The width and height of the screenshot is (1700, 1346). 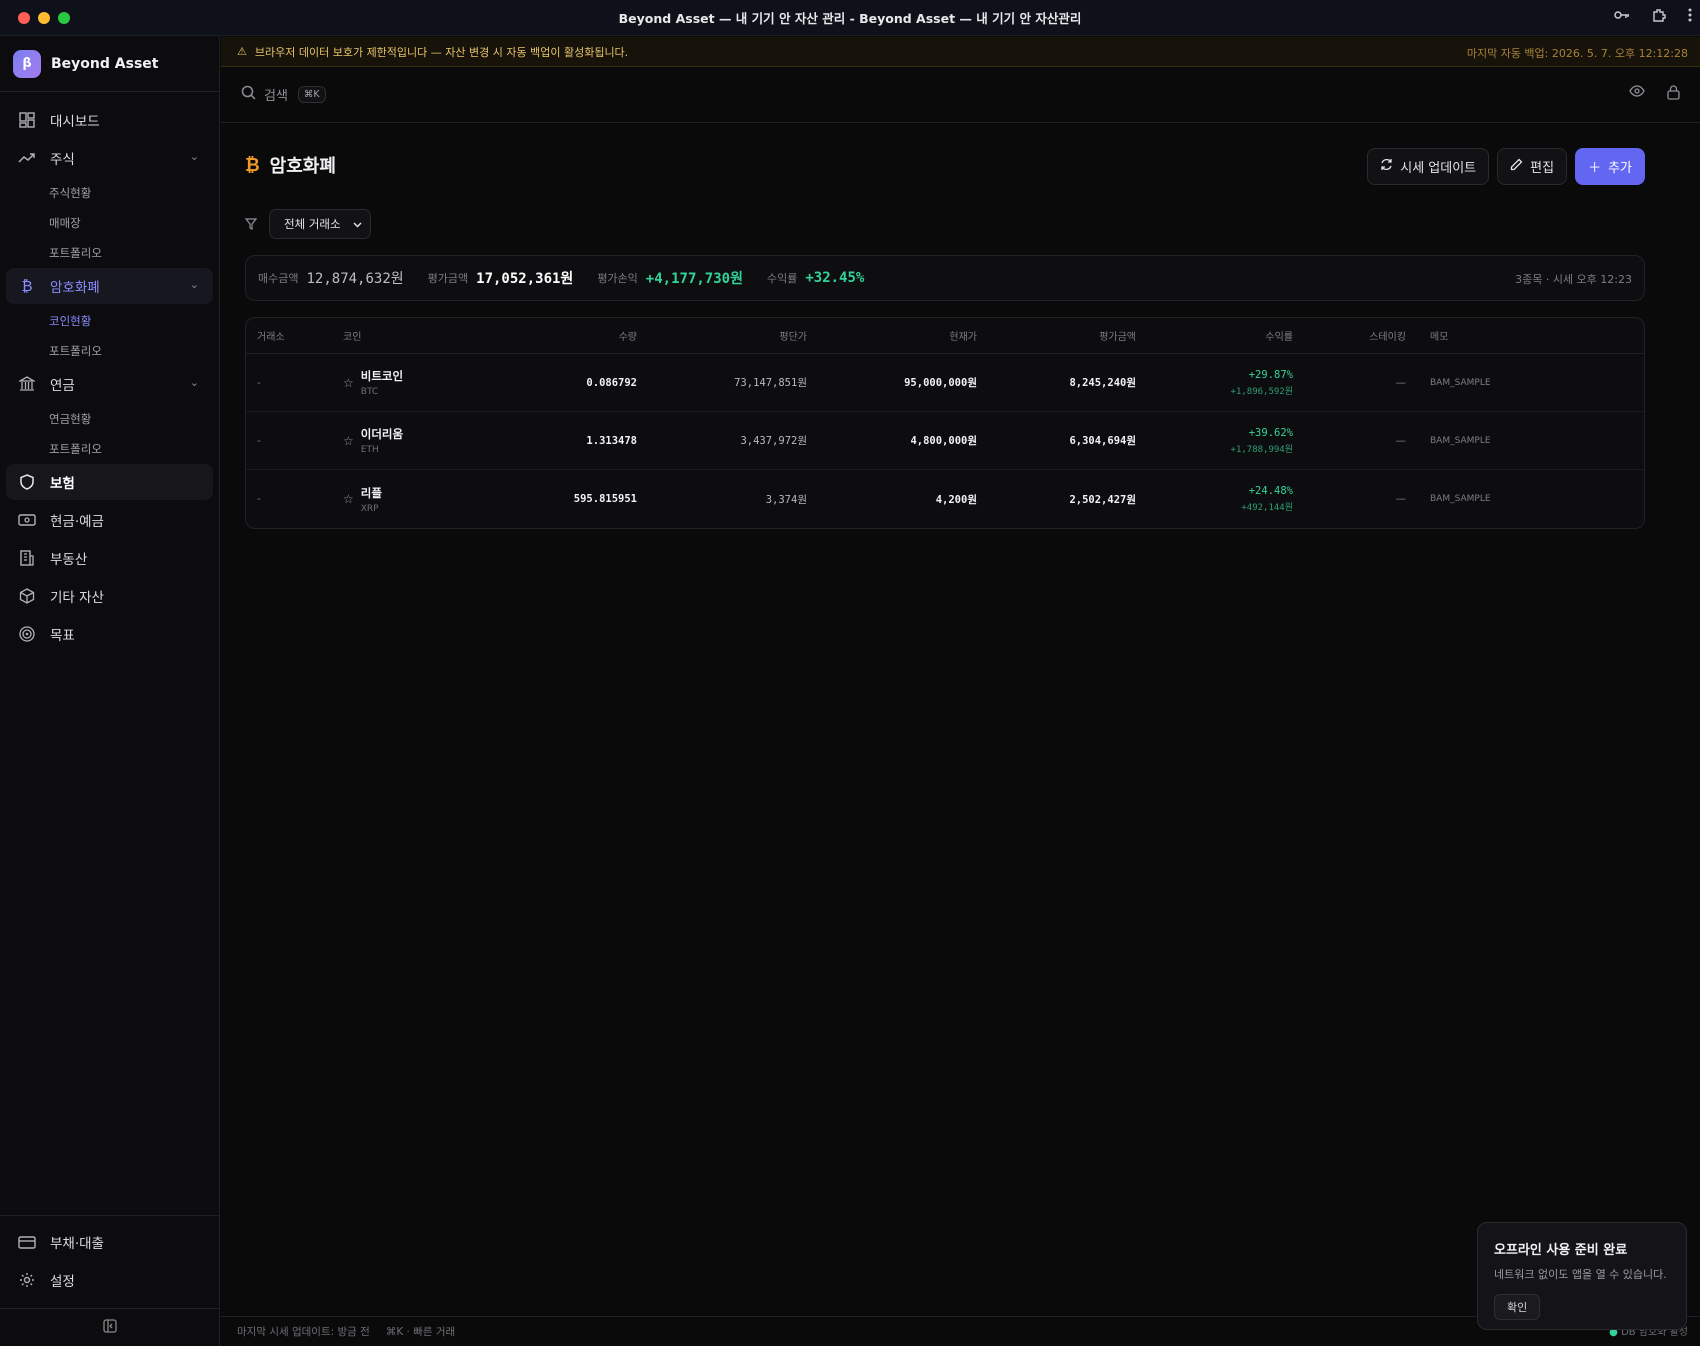 I want to click on qty-cell: 595.815951, so click(x=605, y=499).